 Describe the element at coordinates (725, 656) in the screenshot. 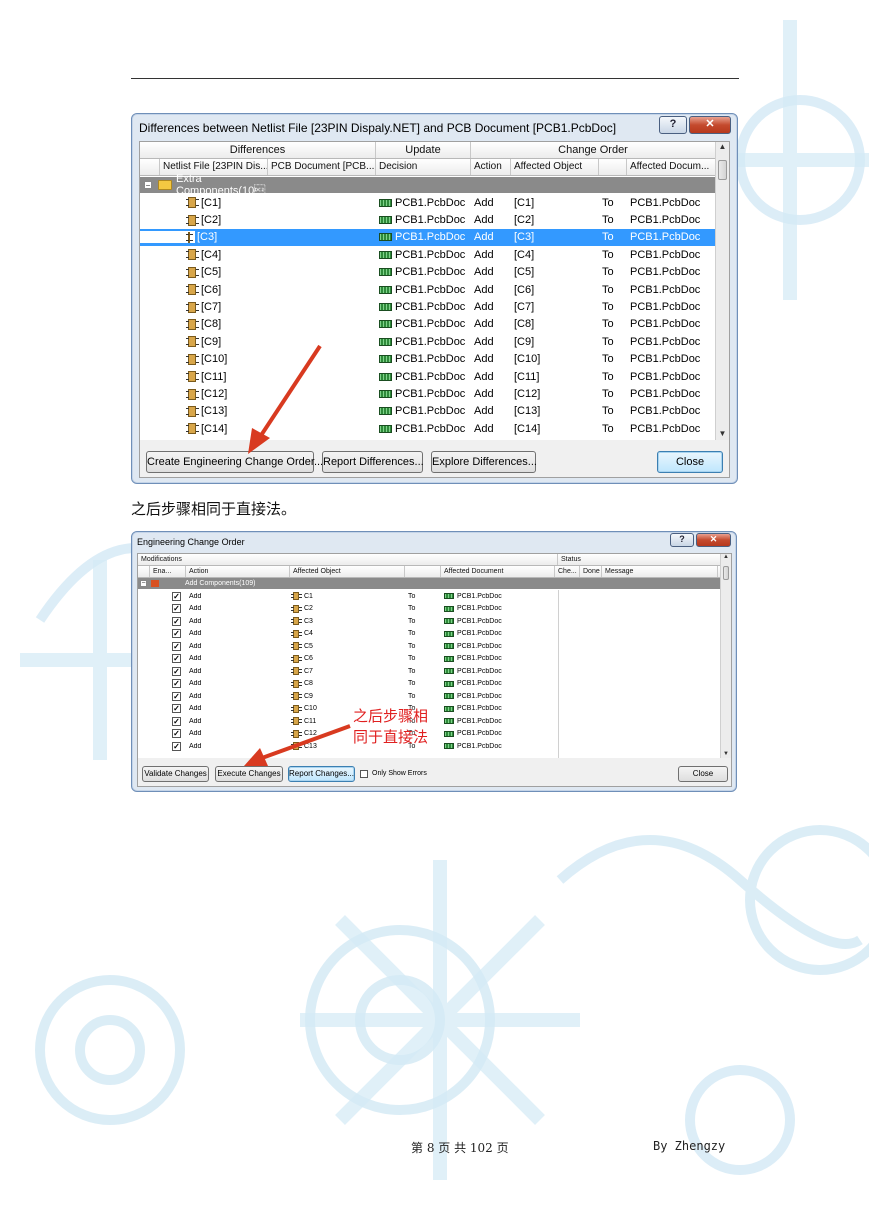

I see `eco-scrollbar: ▲ ▼` at that location.